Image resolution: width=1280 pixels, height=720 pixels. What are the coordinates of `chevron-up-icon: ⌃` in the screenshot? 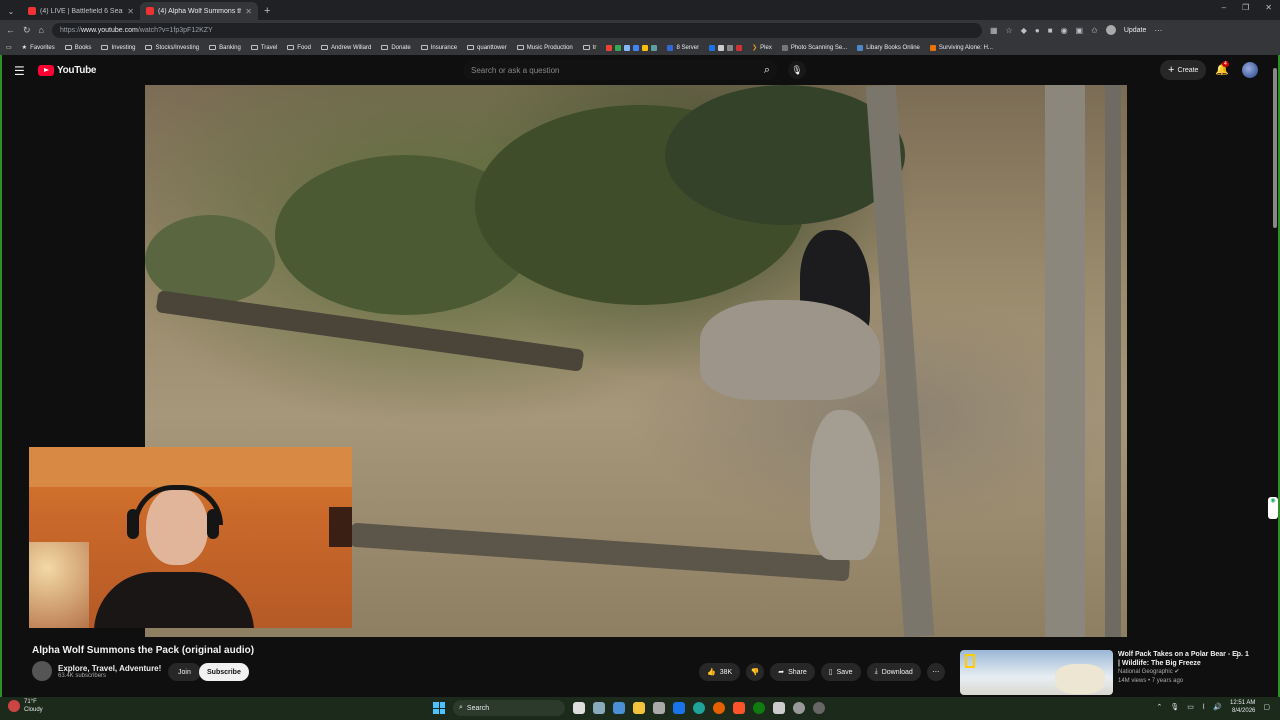 It's located at (1159, 707).